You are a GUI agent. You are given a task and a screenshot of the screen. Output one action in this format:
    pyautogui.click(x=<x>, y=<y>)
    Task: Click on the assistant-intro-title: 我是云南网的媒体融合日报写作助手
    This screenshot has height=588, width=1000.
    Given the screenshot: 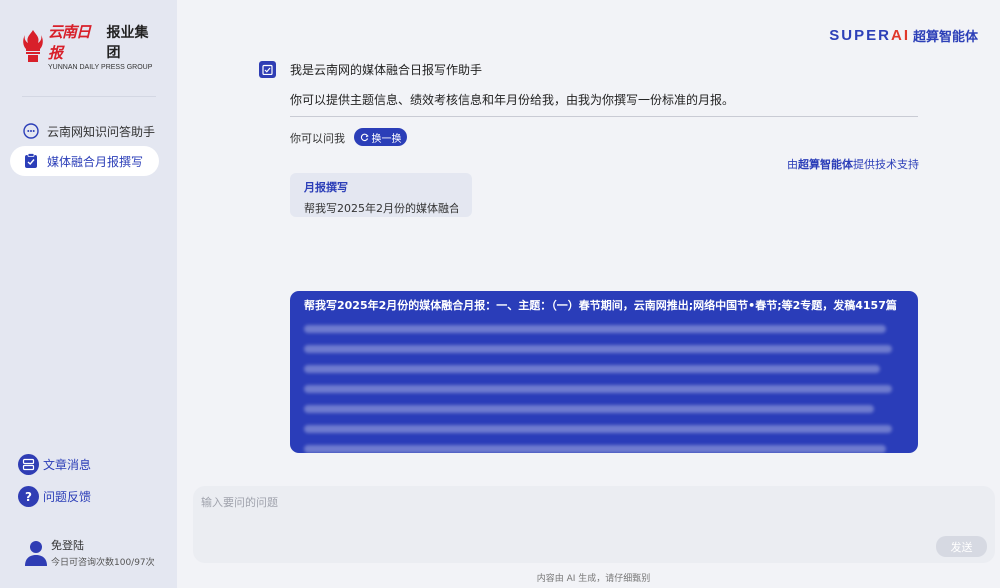 What is the action you would take?
    pyautogui.click(x=386, y=70)
    